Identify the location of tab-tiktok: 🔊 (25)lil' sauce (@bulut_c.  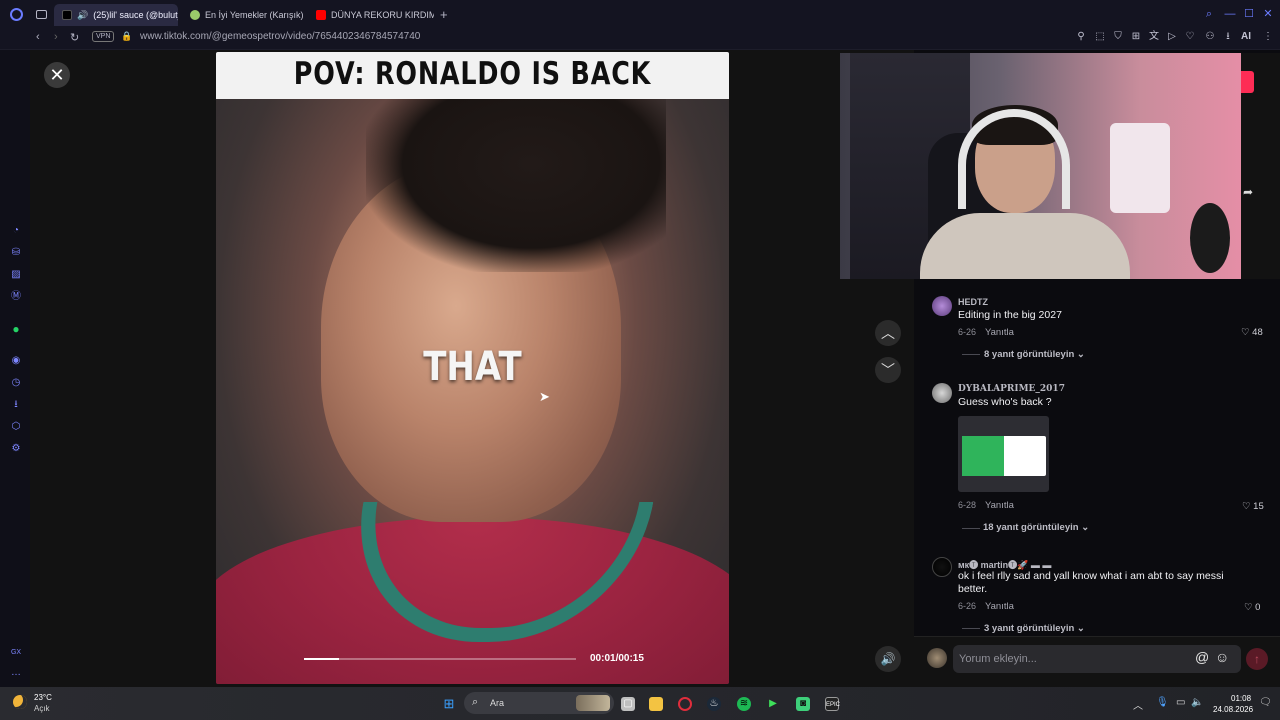
(116, 15).